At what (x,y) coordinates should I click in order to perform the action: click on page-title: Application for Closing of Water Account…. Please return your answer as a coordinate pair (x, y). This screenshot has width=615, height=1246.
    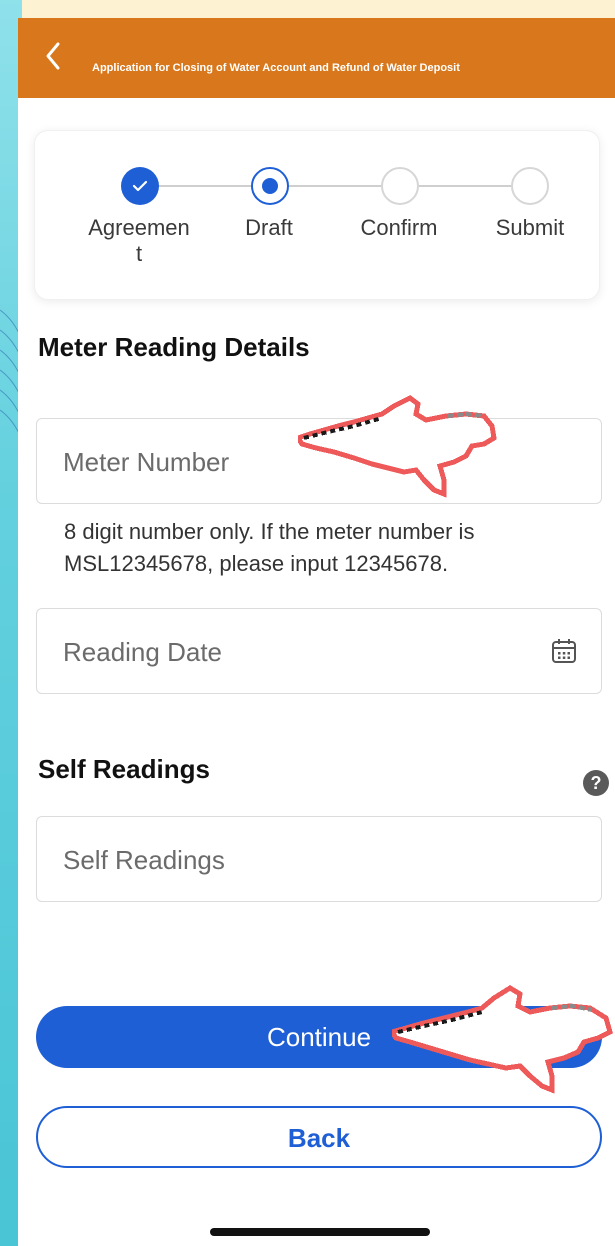
    Looking at the image, I should click on (276, 68).